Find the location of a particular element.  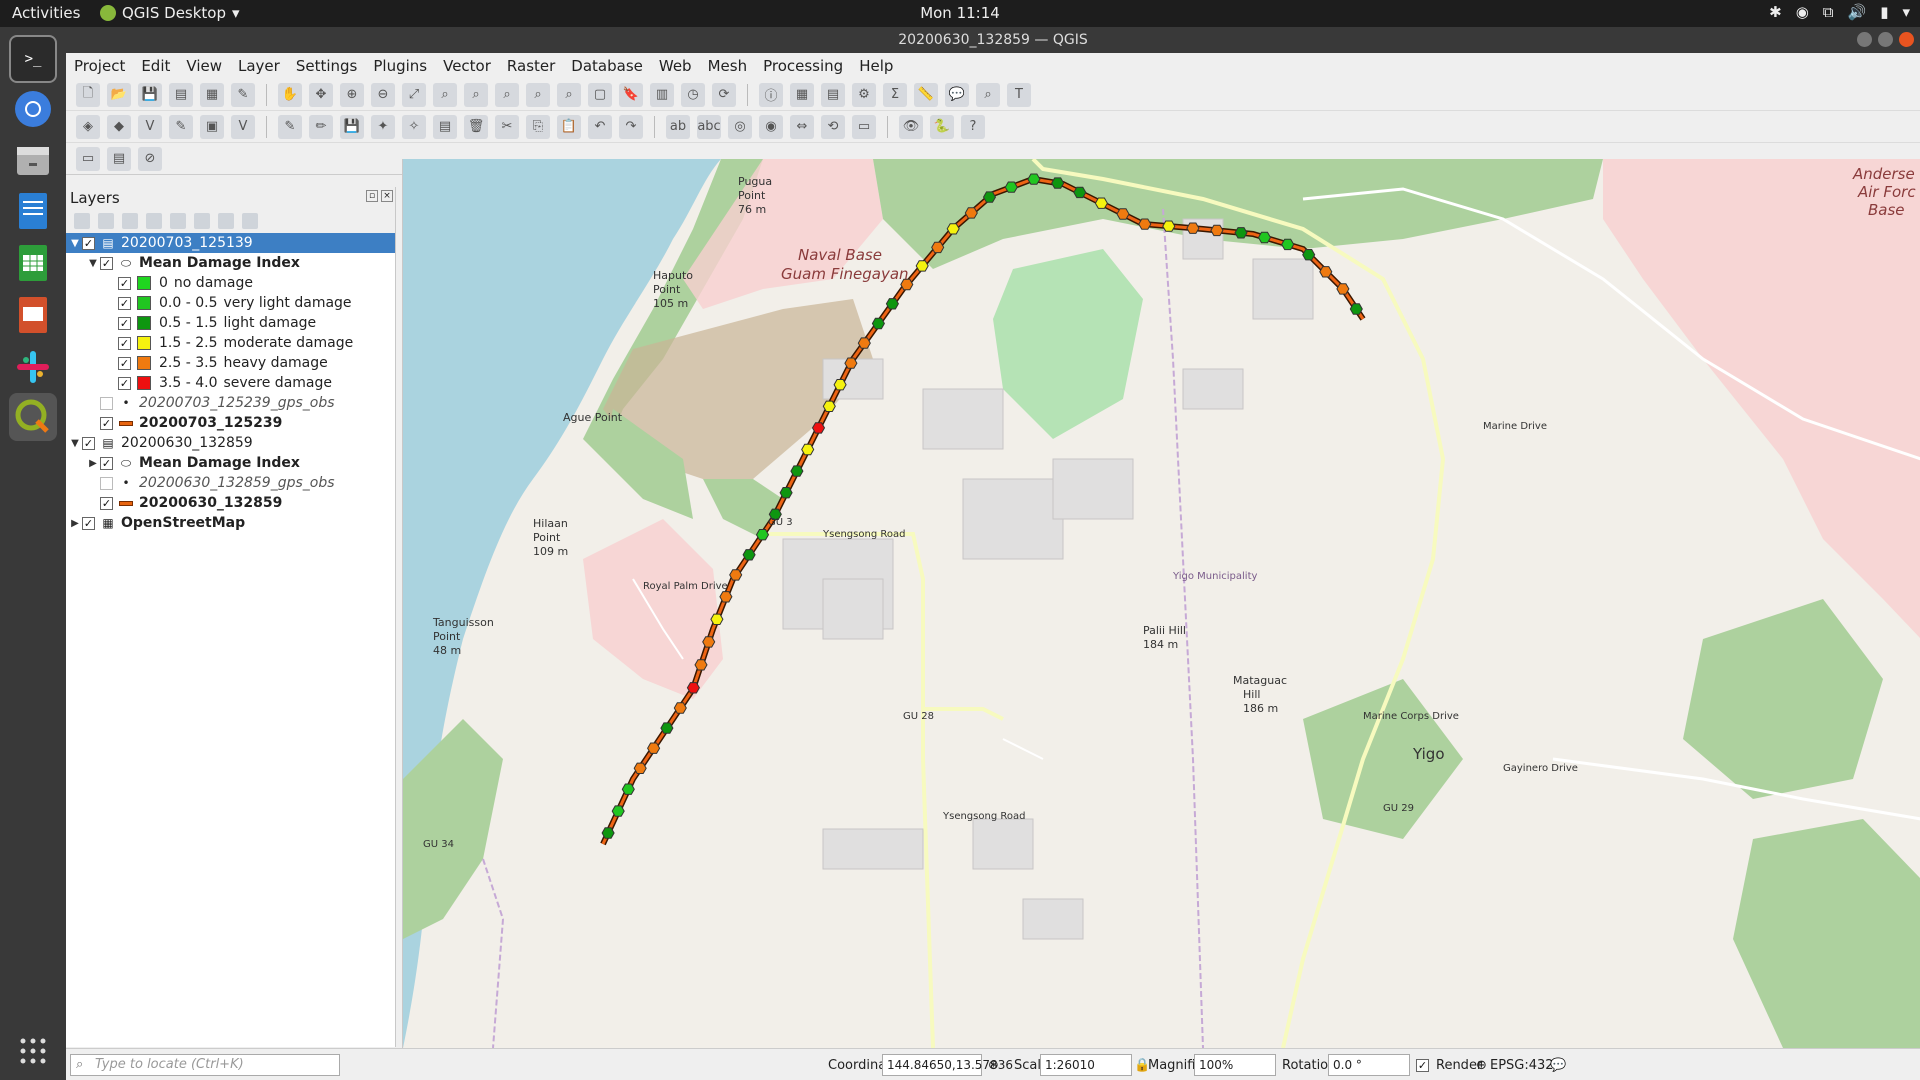

layer-gps-obs-2: ✓ • 20200630_132859_gps_obs is located at coordinates (230, 483).